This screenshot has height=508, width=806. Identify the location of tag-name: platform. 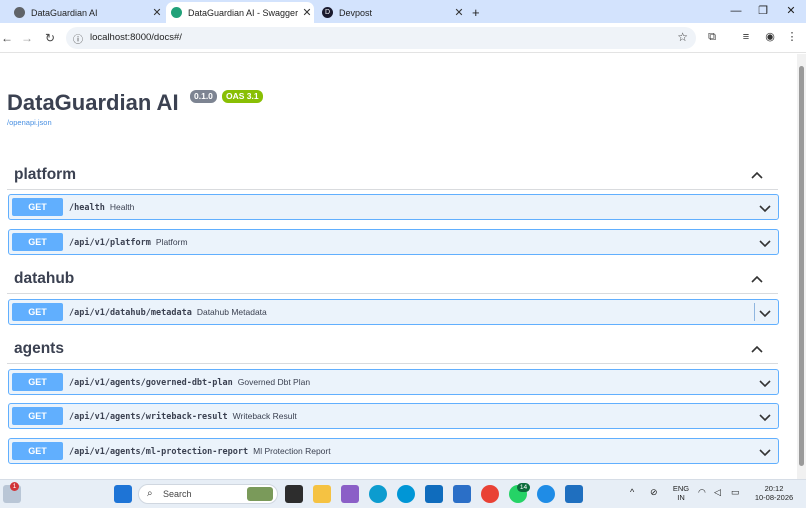
(45, 174).